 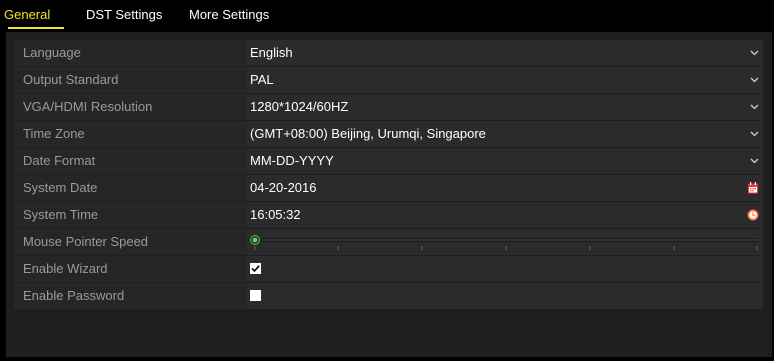 I want to click on language-dropdown: English, so click(x=505, y=53).